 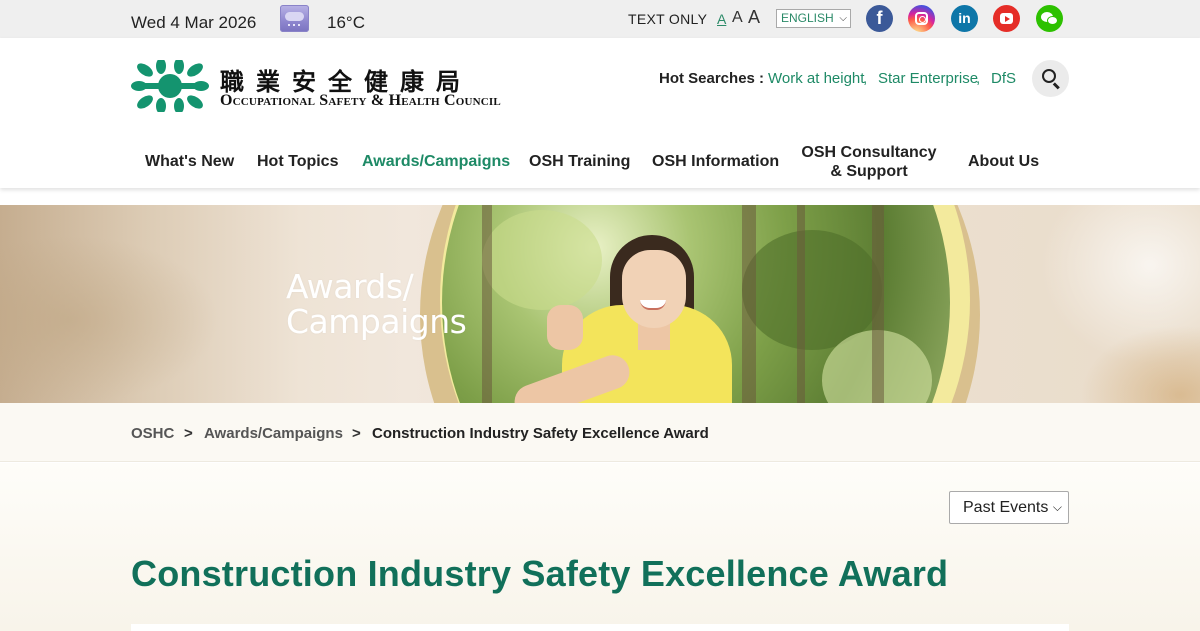 What do you see at coordinates (1049, 18) in the screenshot?
I see `wechat-icon` at bounding box center [1049, 18].